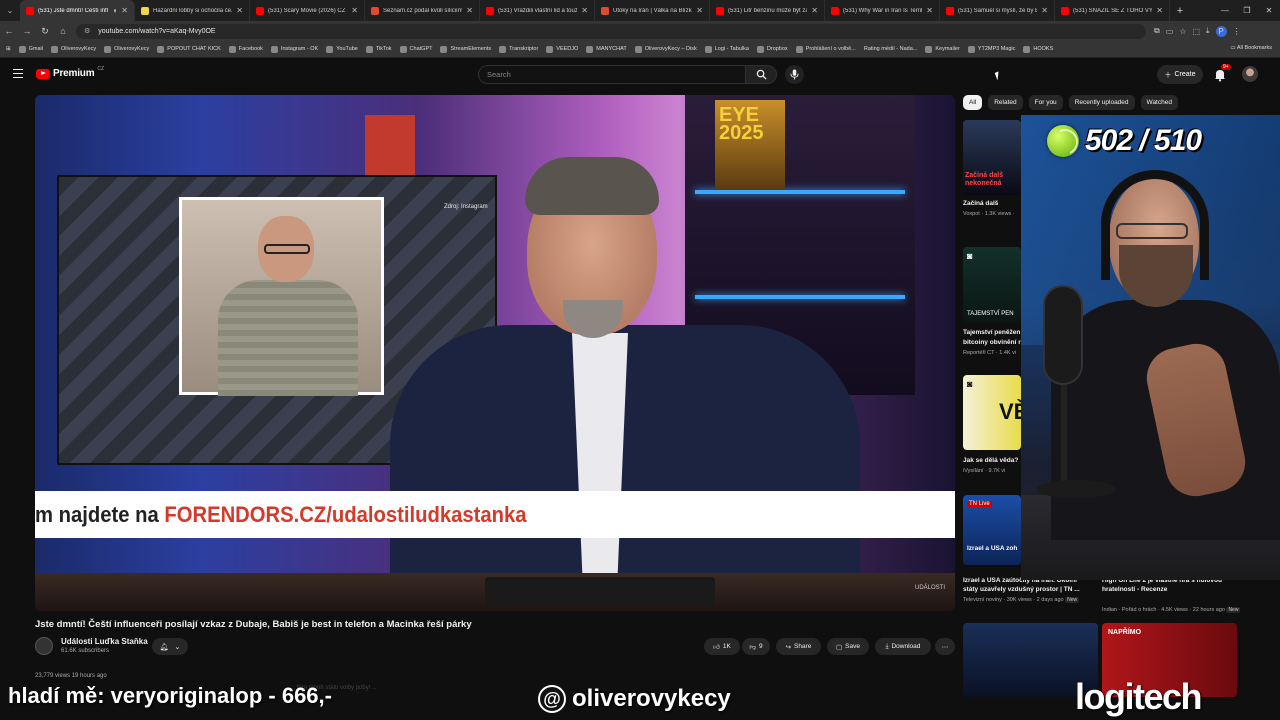 This screenshot has width=1280, height=720. What do you see at coordinates (1220, 75) in the screenshot?
I see `notifications-bell-icon` at bounding box center [1220, 75].